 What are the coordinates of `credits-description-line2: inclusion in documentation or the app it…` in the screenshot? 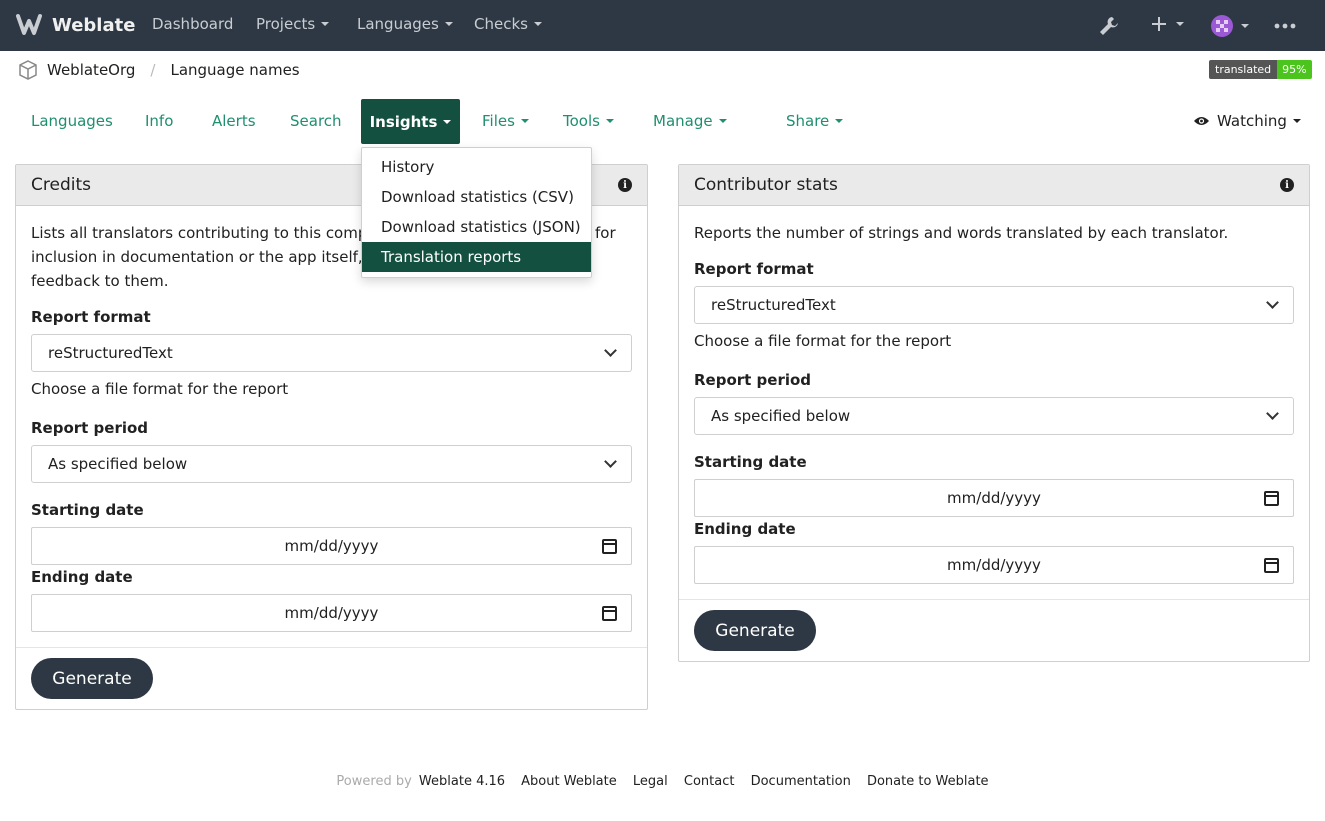 It's located at (212, 257).